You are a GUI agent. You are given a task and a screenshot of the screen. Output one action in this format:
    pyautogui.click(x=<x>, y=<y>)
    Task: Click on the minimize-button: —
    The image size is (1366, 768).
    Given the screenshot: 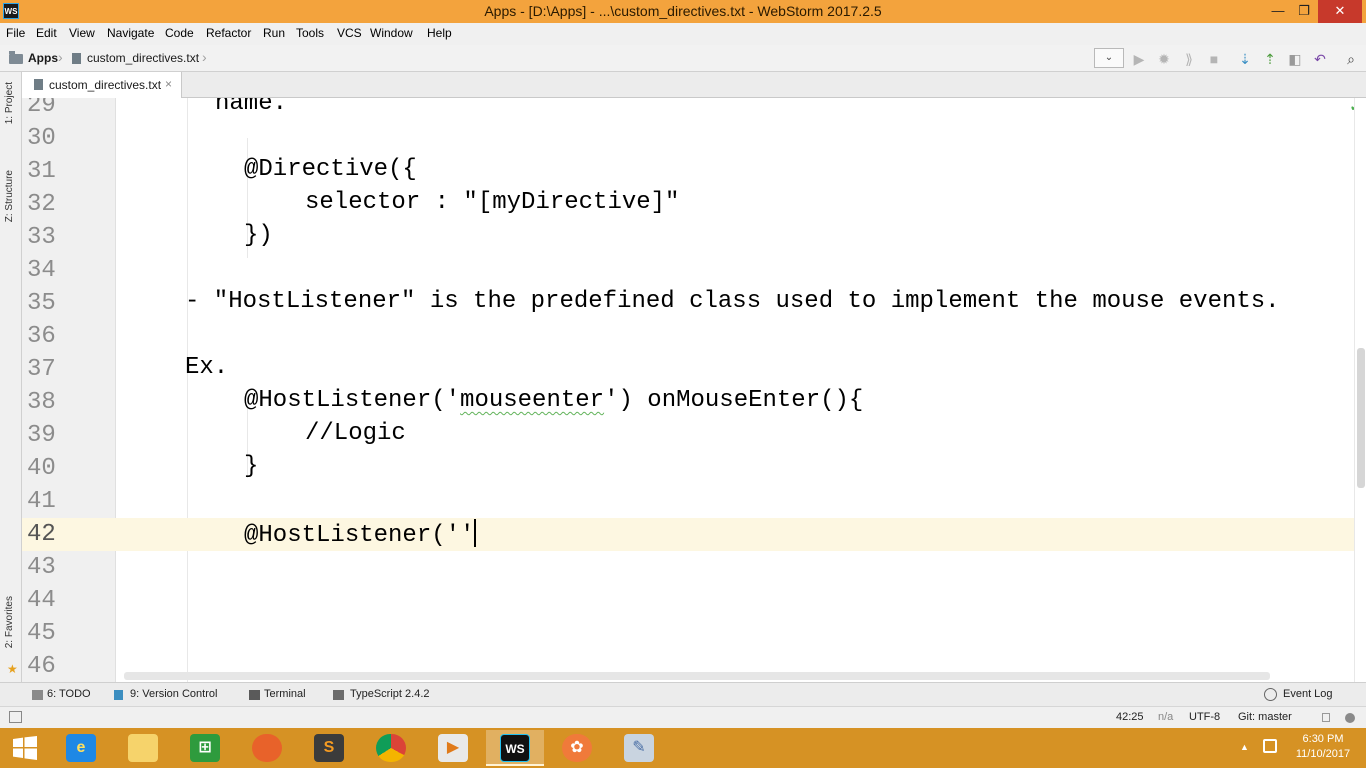 What is the action you would take?
    pyautogui.click(x=1278, y=11)
    